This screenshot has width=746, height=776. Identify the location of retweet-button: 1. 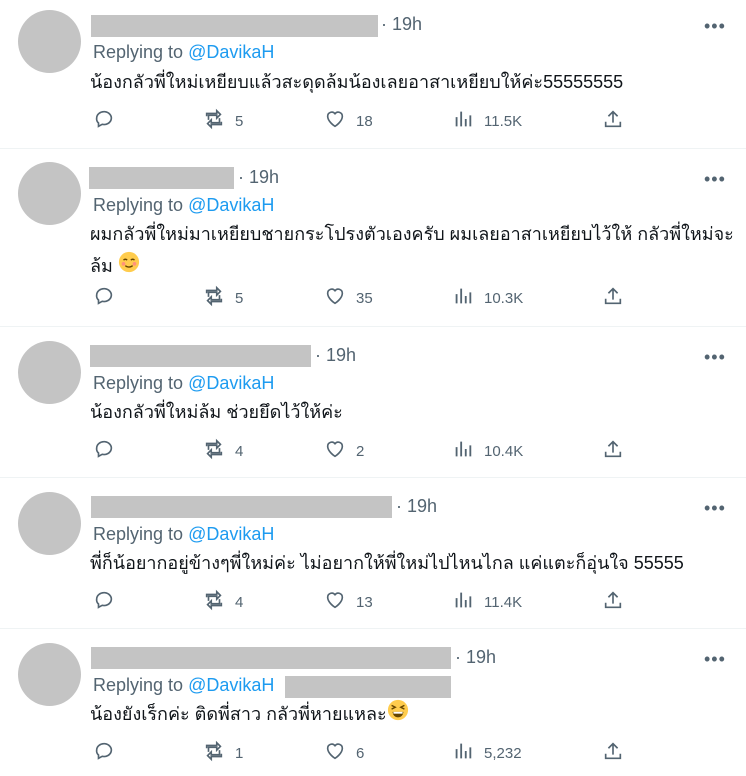
(223, 753).